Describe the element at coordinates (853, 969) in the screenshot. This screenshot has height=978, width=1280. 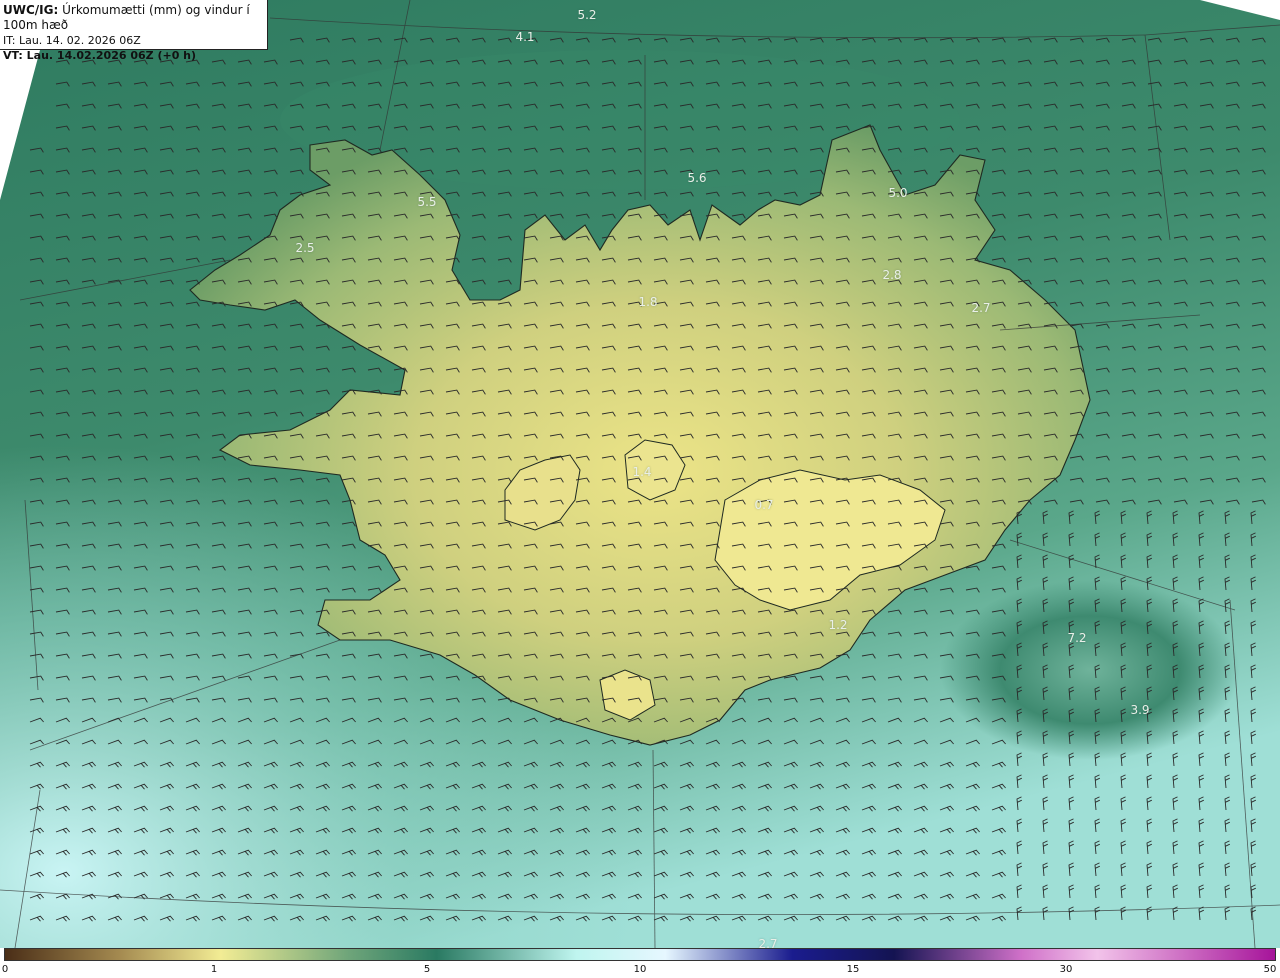
I see `colorbar-tick: 15` at that location.